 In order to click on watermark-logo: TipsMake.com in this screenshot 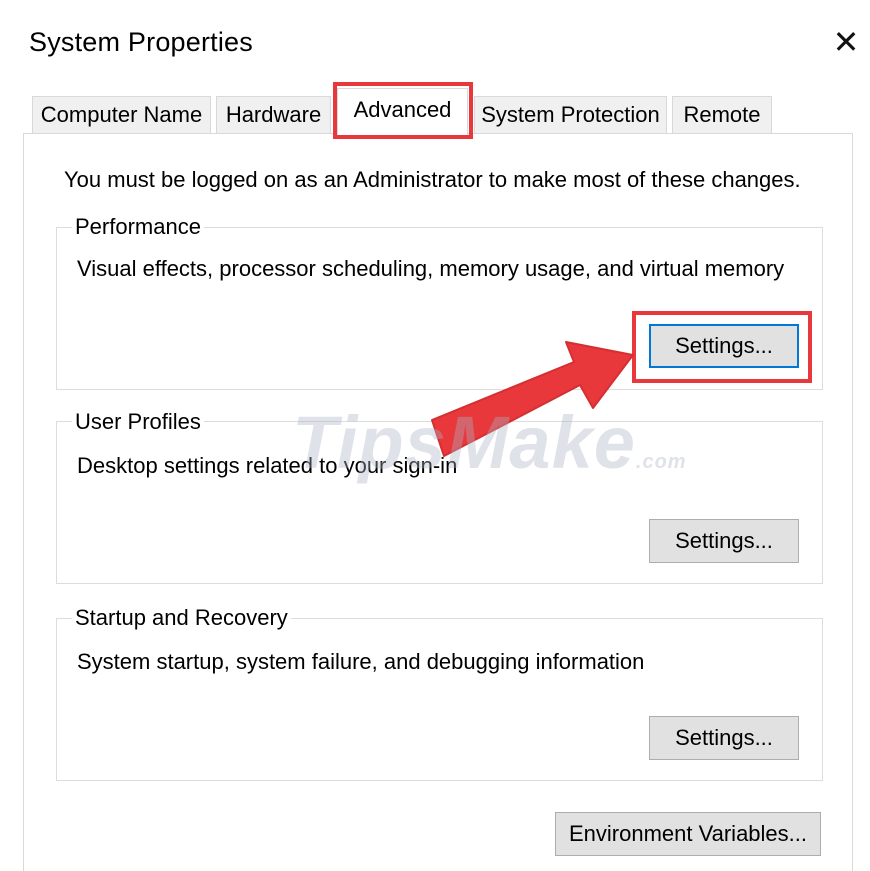, I will do `click(489, 442)`.